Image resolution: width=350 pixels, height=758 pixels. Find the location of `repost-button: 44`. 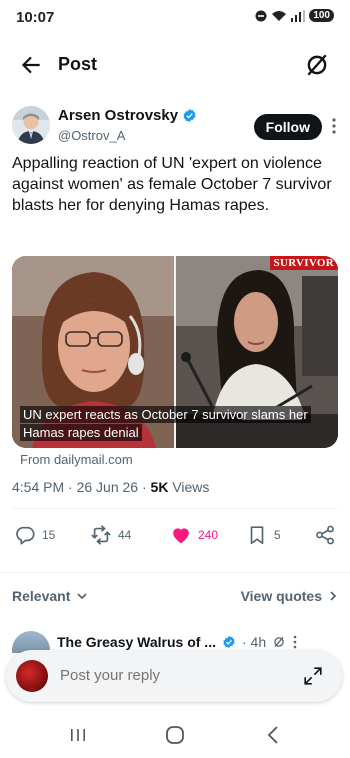

repost-button: 44 is located at coordinates (110, 535).